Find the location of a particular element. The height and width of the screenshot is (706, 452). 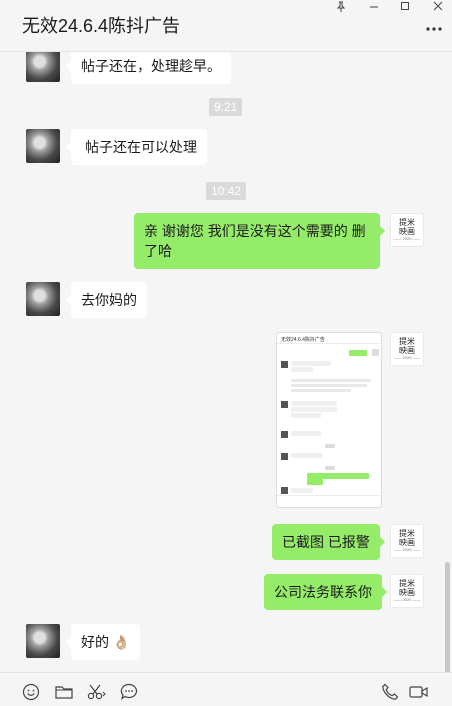

message-bubble: 亲 谢谢您 我们是没有这个需要的 删了哈 is located at coordinates (259, 241).